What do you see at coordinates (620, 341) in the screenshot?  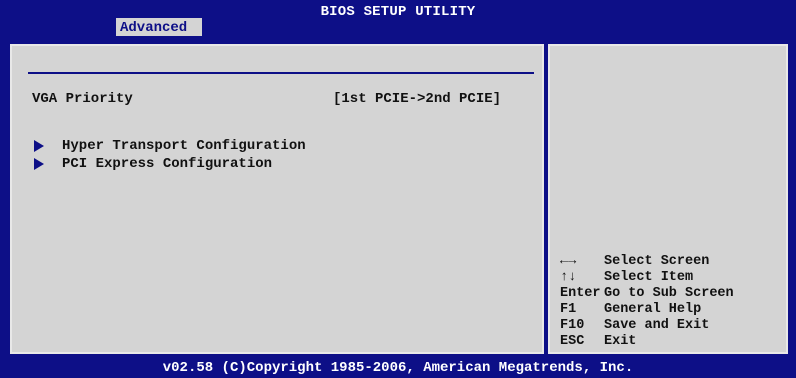 I see `help-desc: Exit` at bounding box center [620, 341].